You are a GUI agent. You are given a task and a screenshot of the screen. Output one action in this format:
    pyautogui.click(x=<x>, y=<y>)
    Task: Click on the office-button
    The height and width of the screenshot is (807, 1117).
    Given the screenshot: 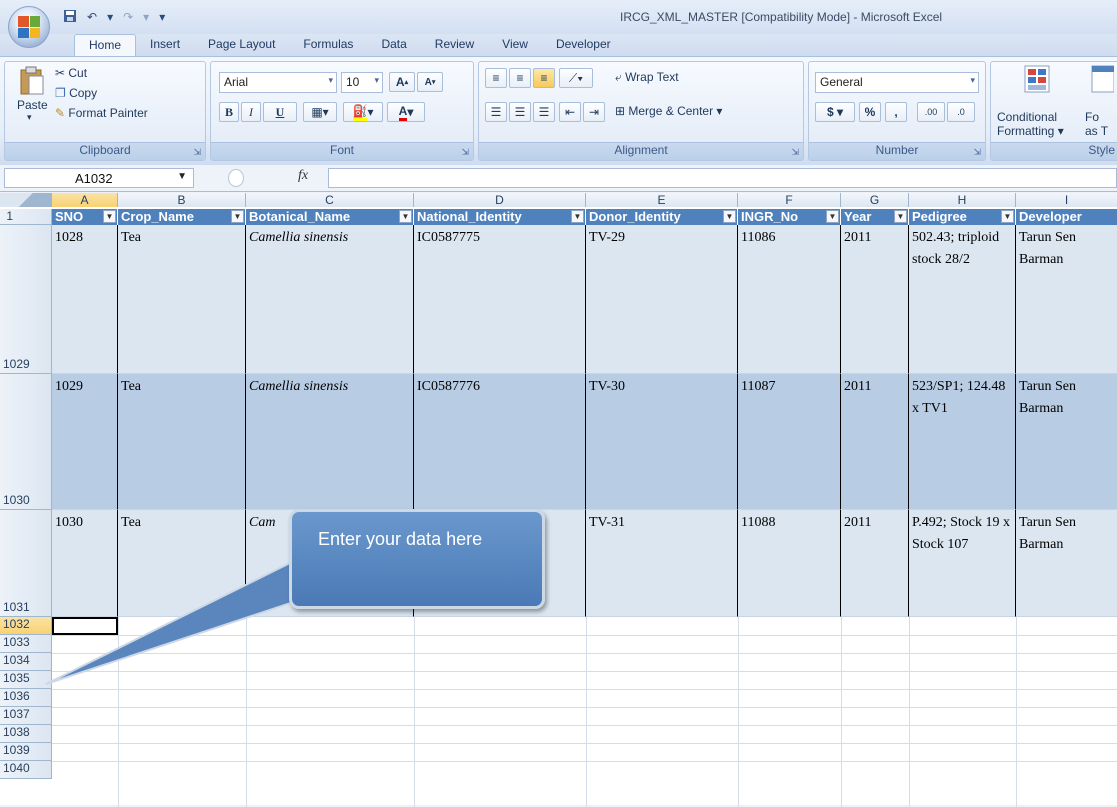 What is the action you would take?
    pyautogui.click(x=29, y=27)
    